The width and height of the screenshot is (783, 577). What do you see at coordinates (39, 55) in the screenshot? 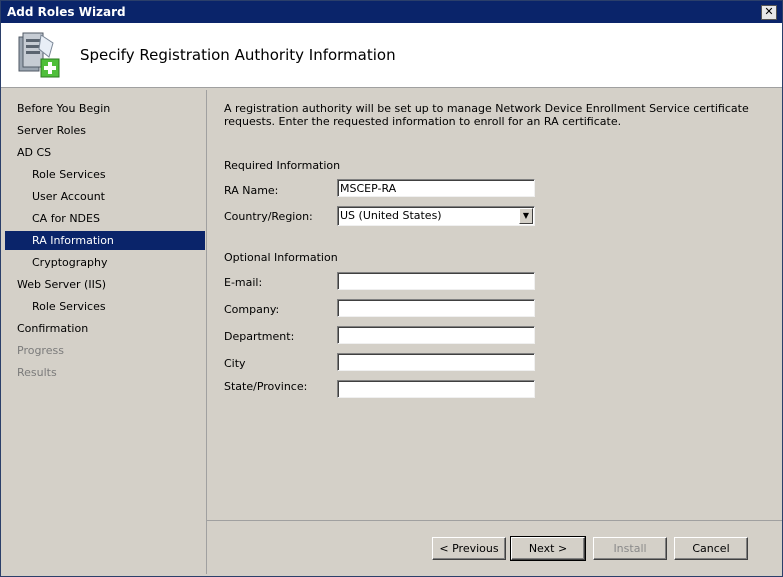
I see `server-add-icon` at bounding box center [39, 55].